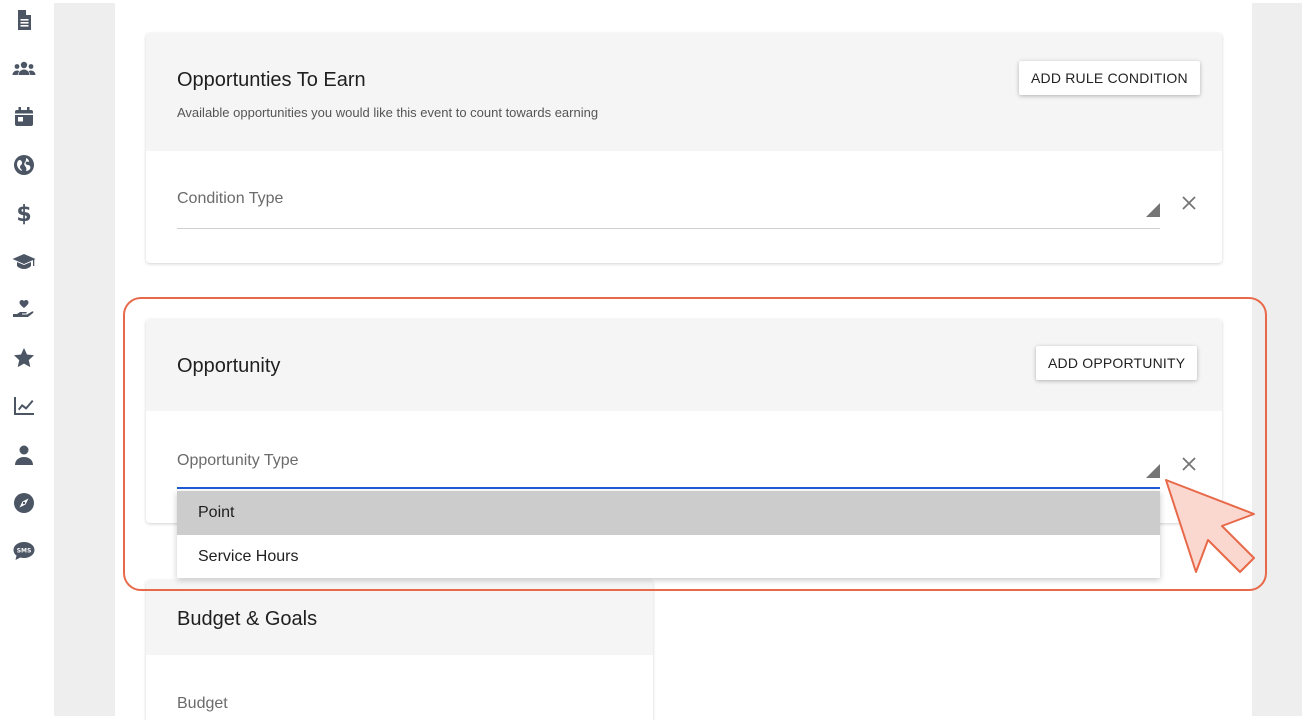 This screenshot has width=1302, height=720. Describe the element at coordinates (202, 704) in the screenshot. I see `budget-field: Budget` at that location.